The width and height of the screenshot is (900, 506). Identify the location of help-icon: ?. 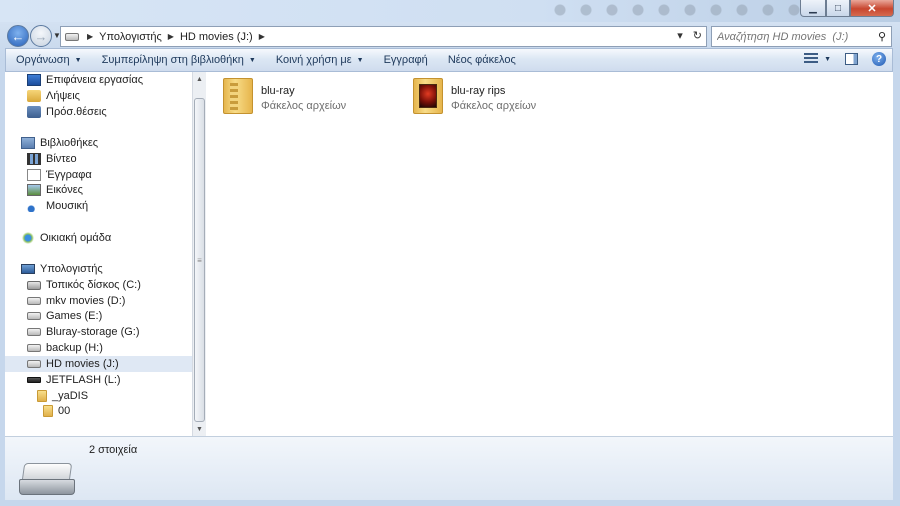
(879, 59).